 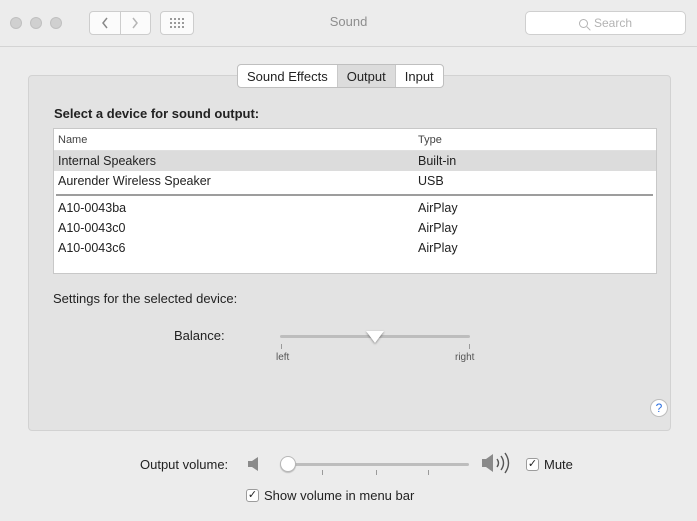 I want to click on device-group-divider, so click(x=355, y=194).